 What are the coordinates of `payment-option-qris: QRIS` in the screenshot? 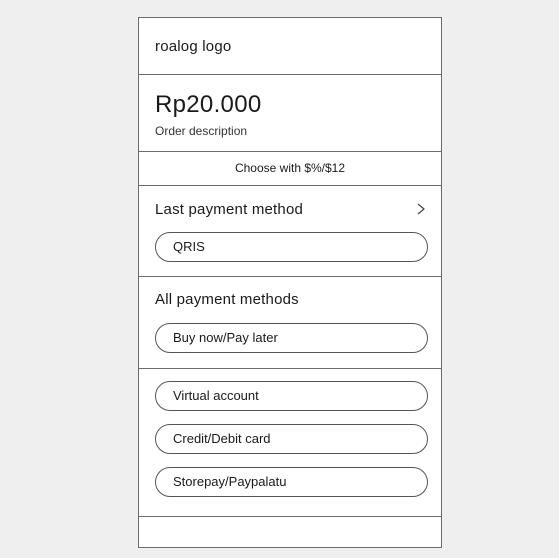 It's located at (291, 247).